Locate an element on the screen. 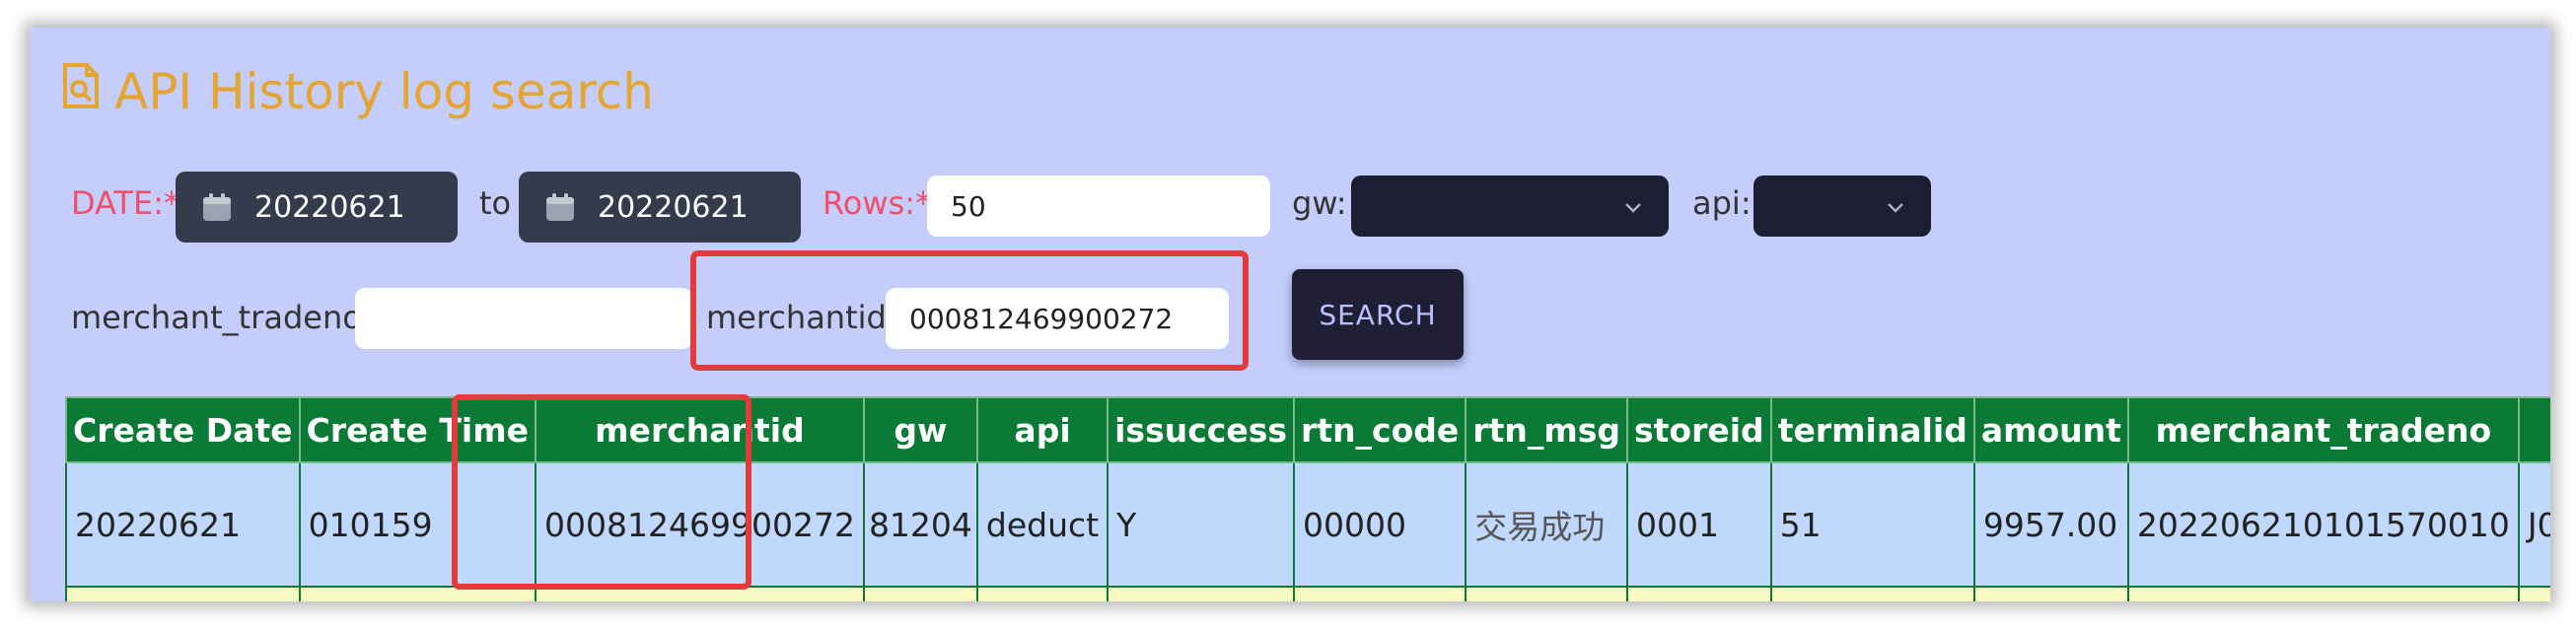 The width and height of the screenshot is (2576, 629). cell-rtn-msg: 交易成功 is located at coordinates (1547, 524).